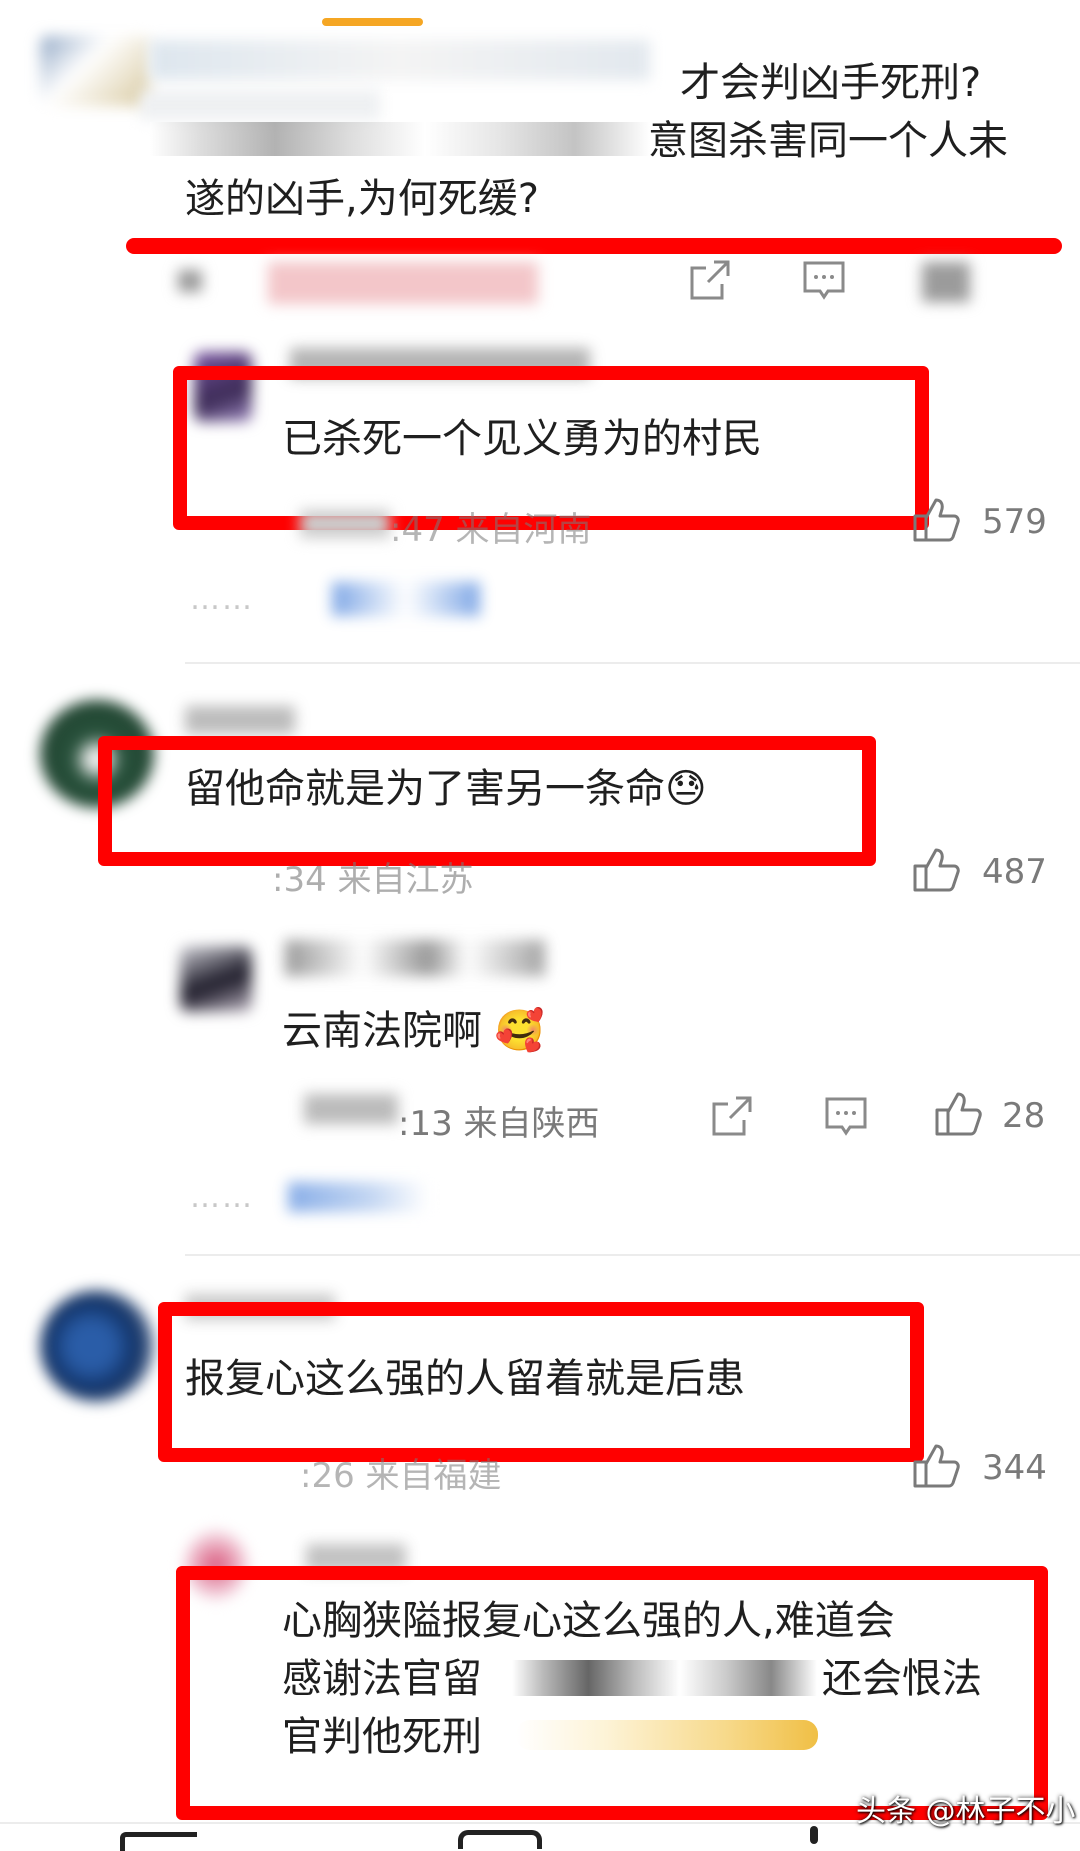  What do you see at coordinates (828, 141) in the screenshot?
I see `comment-text: 意图杀害同一个人未` at bounding box center [828, 141].